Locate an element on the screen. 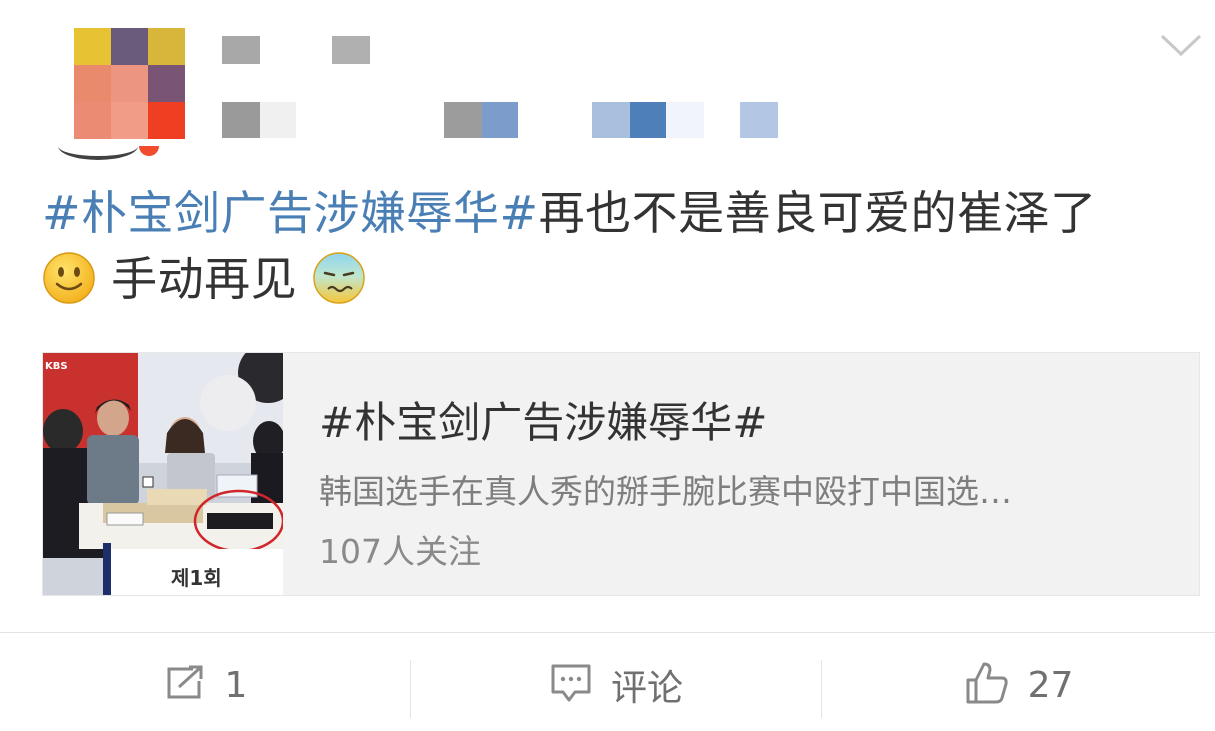  repost-button: 1 is located at coordinates (205, 685).